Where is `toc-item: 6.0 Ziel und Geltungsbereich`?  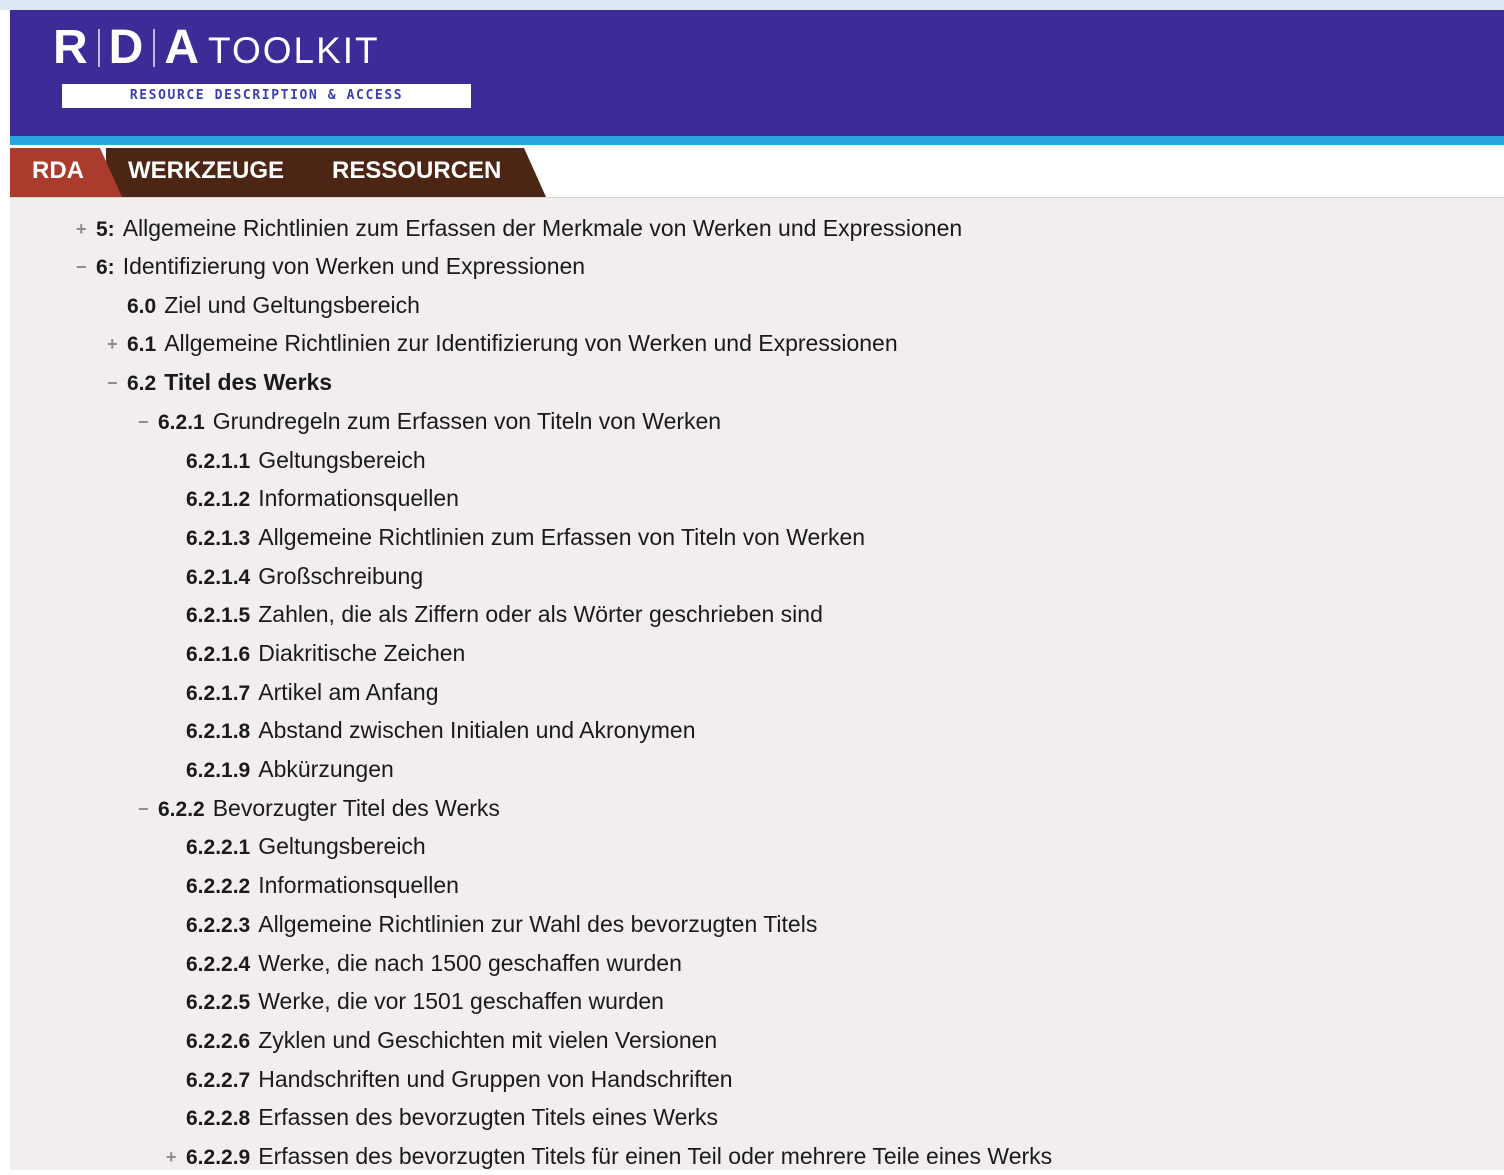 toc-item: 6.0 Ziel und Geltungsbereich is located at coordinates (273, 305).